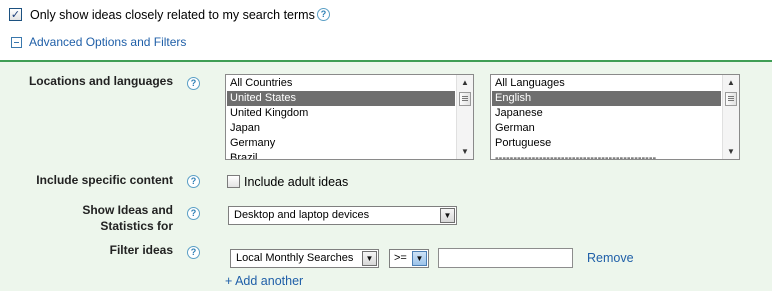  Describe the element at coordinates (341, 143) in the screenshot. I see `list-item: Germany` at that location.